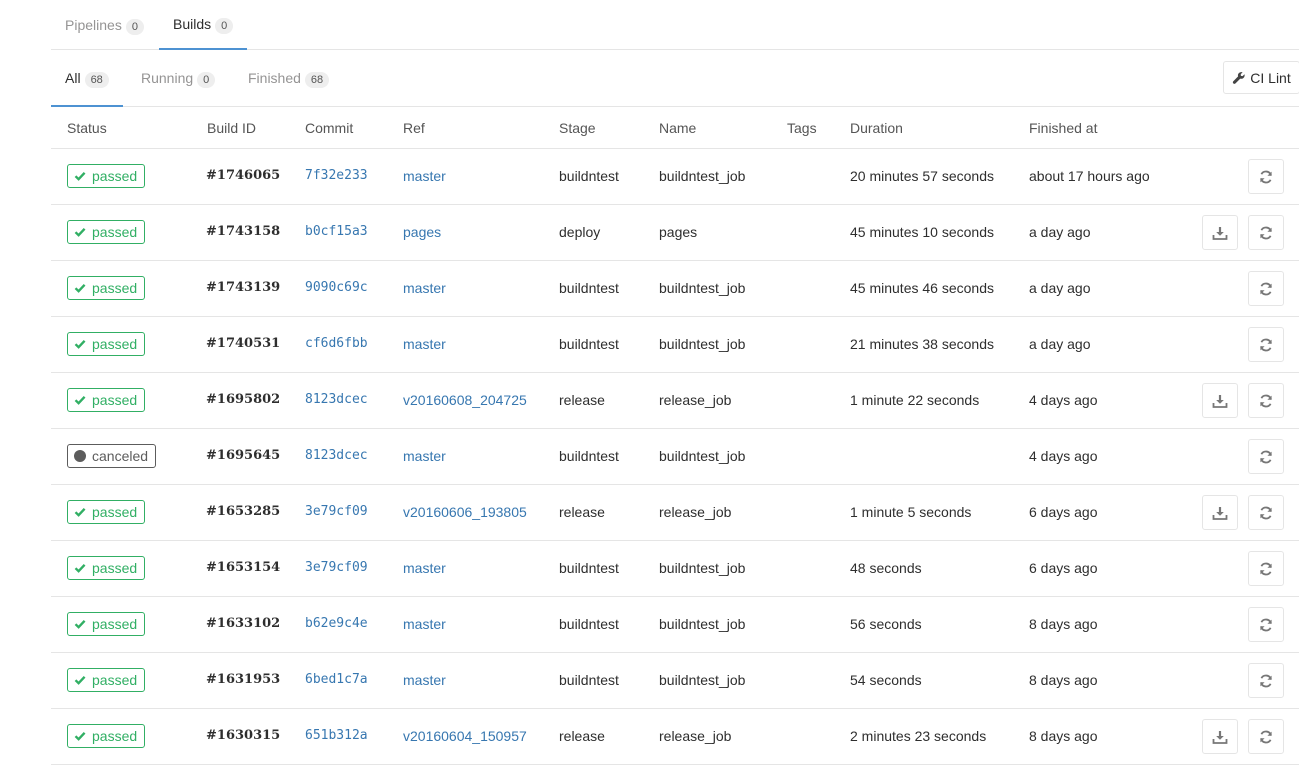  I want to click on tab-builds: Builds 0, so click(203, 25).